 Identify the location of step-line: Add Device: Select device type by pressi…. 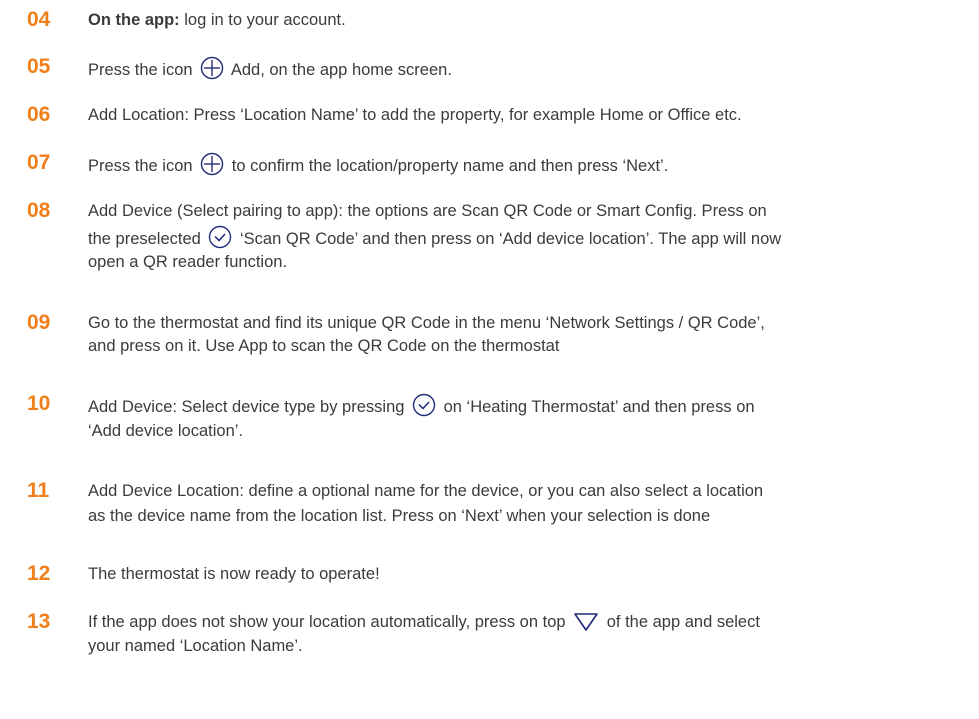
(528, 406).